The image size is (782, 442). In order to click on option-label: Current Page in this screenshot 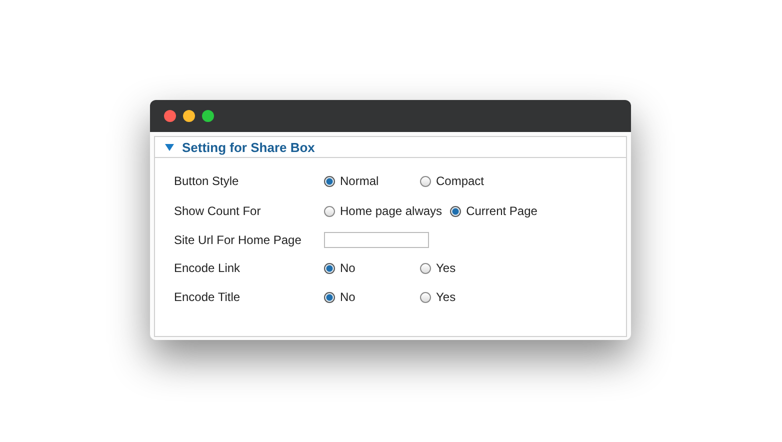, I will do `click(502, 211)`.